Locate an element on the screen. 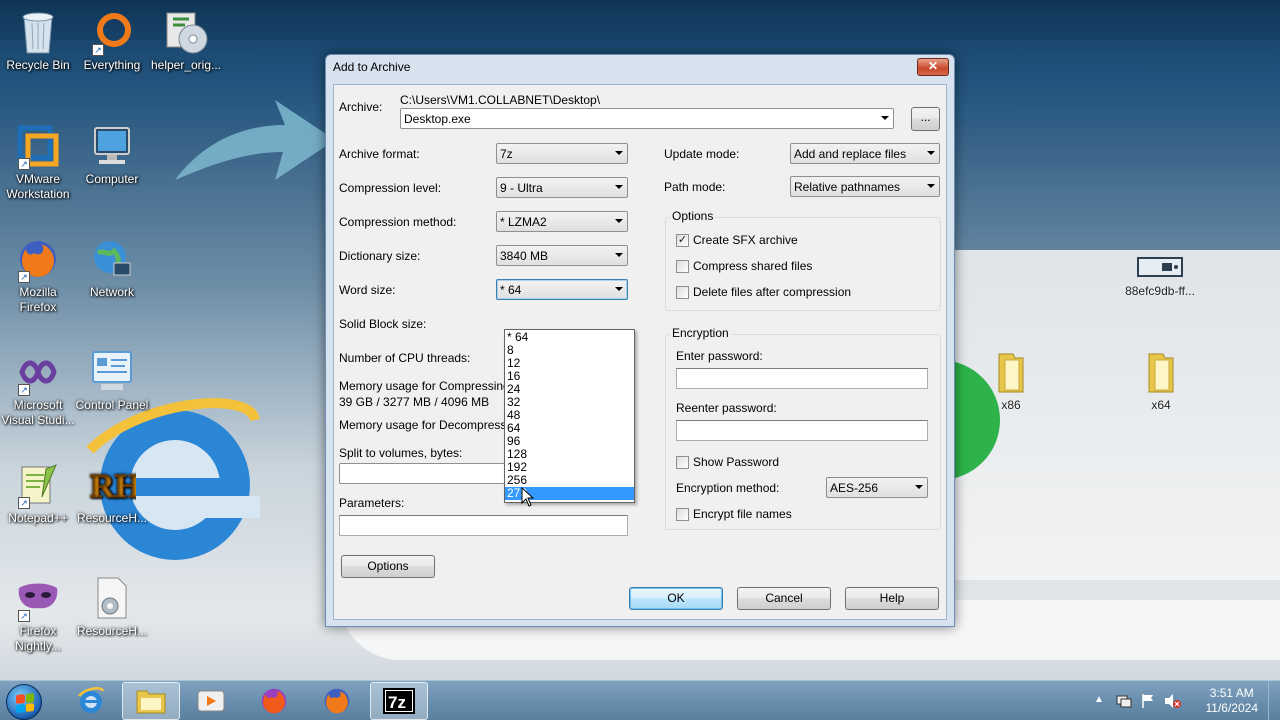 The height and width of the screenshot is (720, 1280). path-mode-label: Path mode: is located at coordinates (695, 187).